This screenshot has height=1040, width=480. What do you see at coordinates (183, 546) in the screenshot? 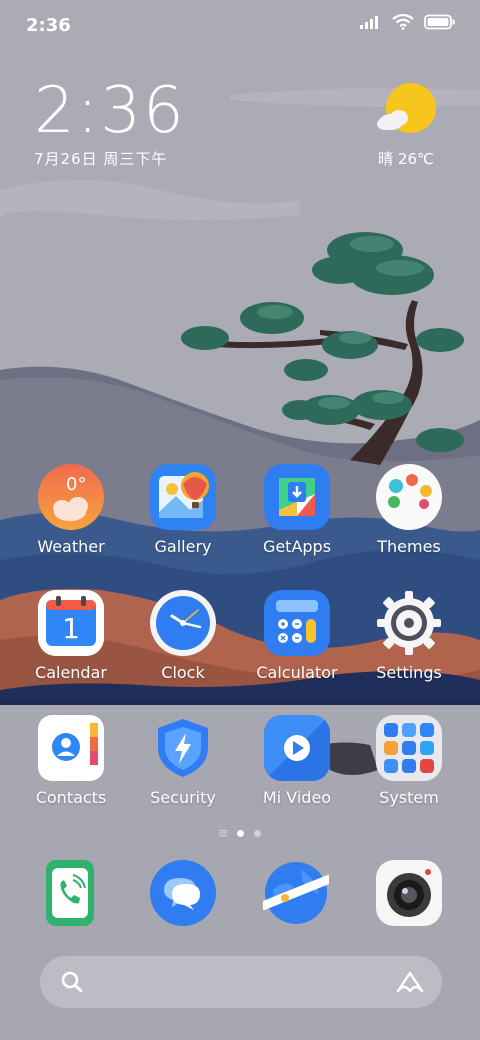
I see `app-label: Gallery` at bounding box center [183, 546].